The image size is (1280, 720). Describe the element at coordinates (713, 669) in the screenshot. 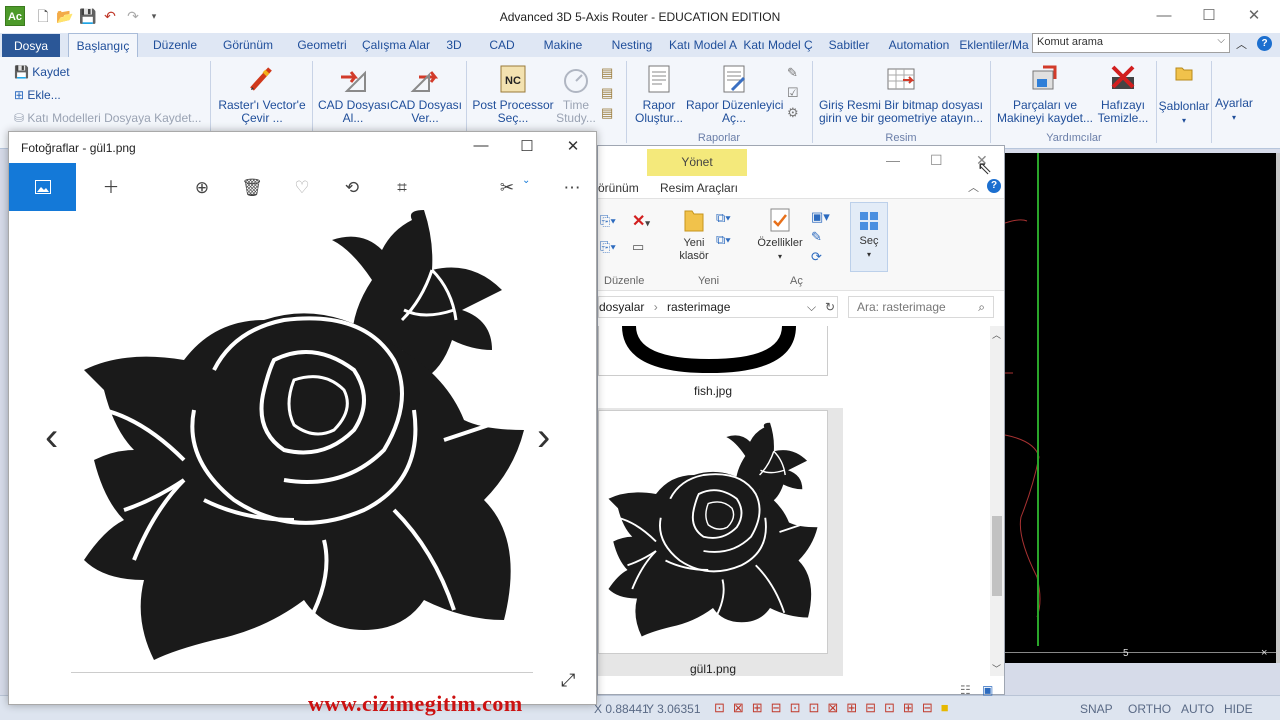

I see `file-name-gul1: gül1.png` at that location.